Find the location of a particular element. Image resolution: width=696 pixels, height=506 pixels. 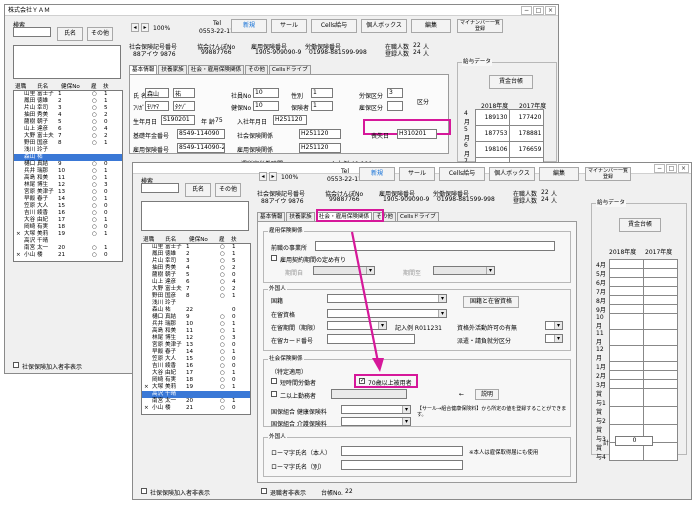

nijigyo-checkbox is located at coordinates (274, 394).